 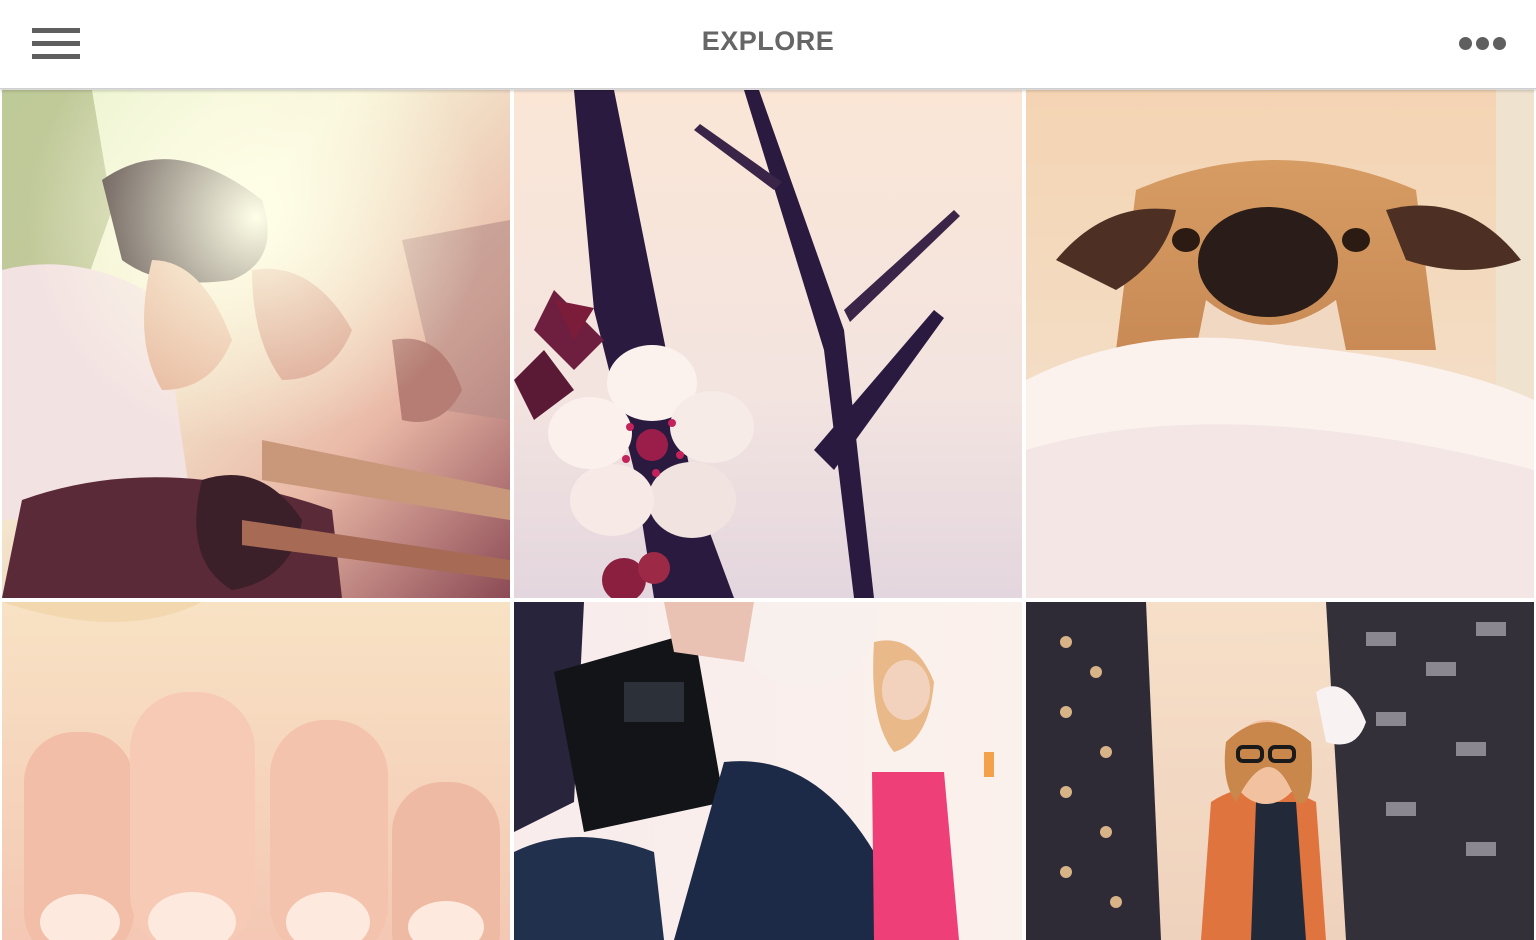 I want to click on photo-tile-nails, so click(x=256, y=771).